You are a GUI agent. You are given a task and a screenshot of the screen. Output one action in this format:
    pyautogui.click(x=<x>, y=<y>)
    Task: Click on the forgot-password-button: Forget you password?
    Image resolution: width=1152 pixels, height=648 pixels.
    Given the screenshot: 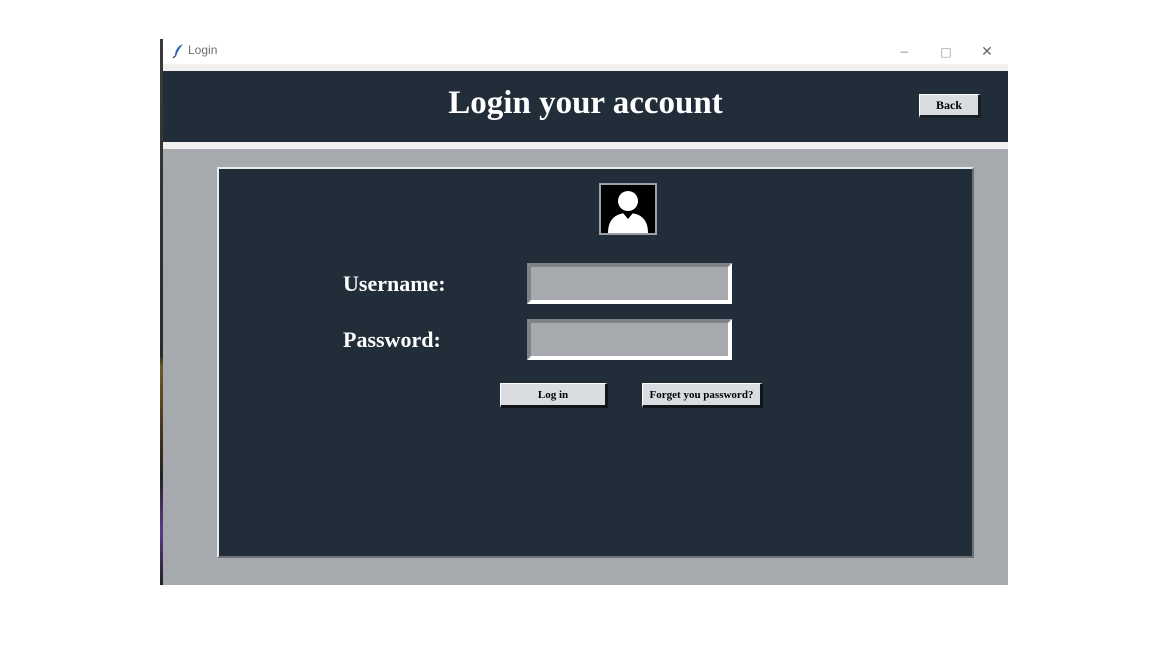 What is the action you would take?
    pyautogui.click(x=702, y=395)
    